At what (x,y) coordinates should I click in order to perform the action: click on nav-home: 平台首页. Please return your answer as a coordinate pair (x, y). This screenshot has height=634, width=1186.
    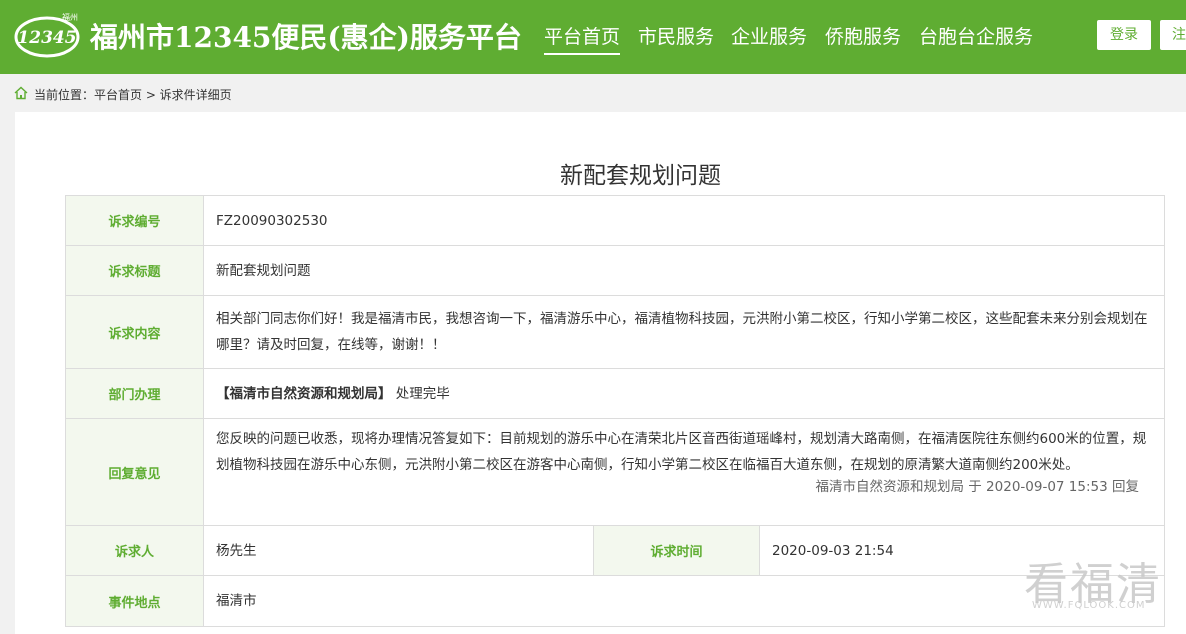
    Looking at the image, I should click on (582, 38).